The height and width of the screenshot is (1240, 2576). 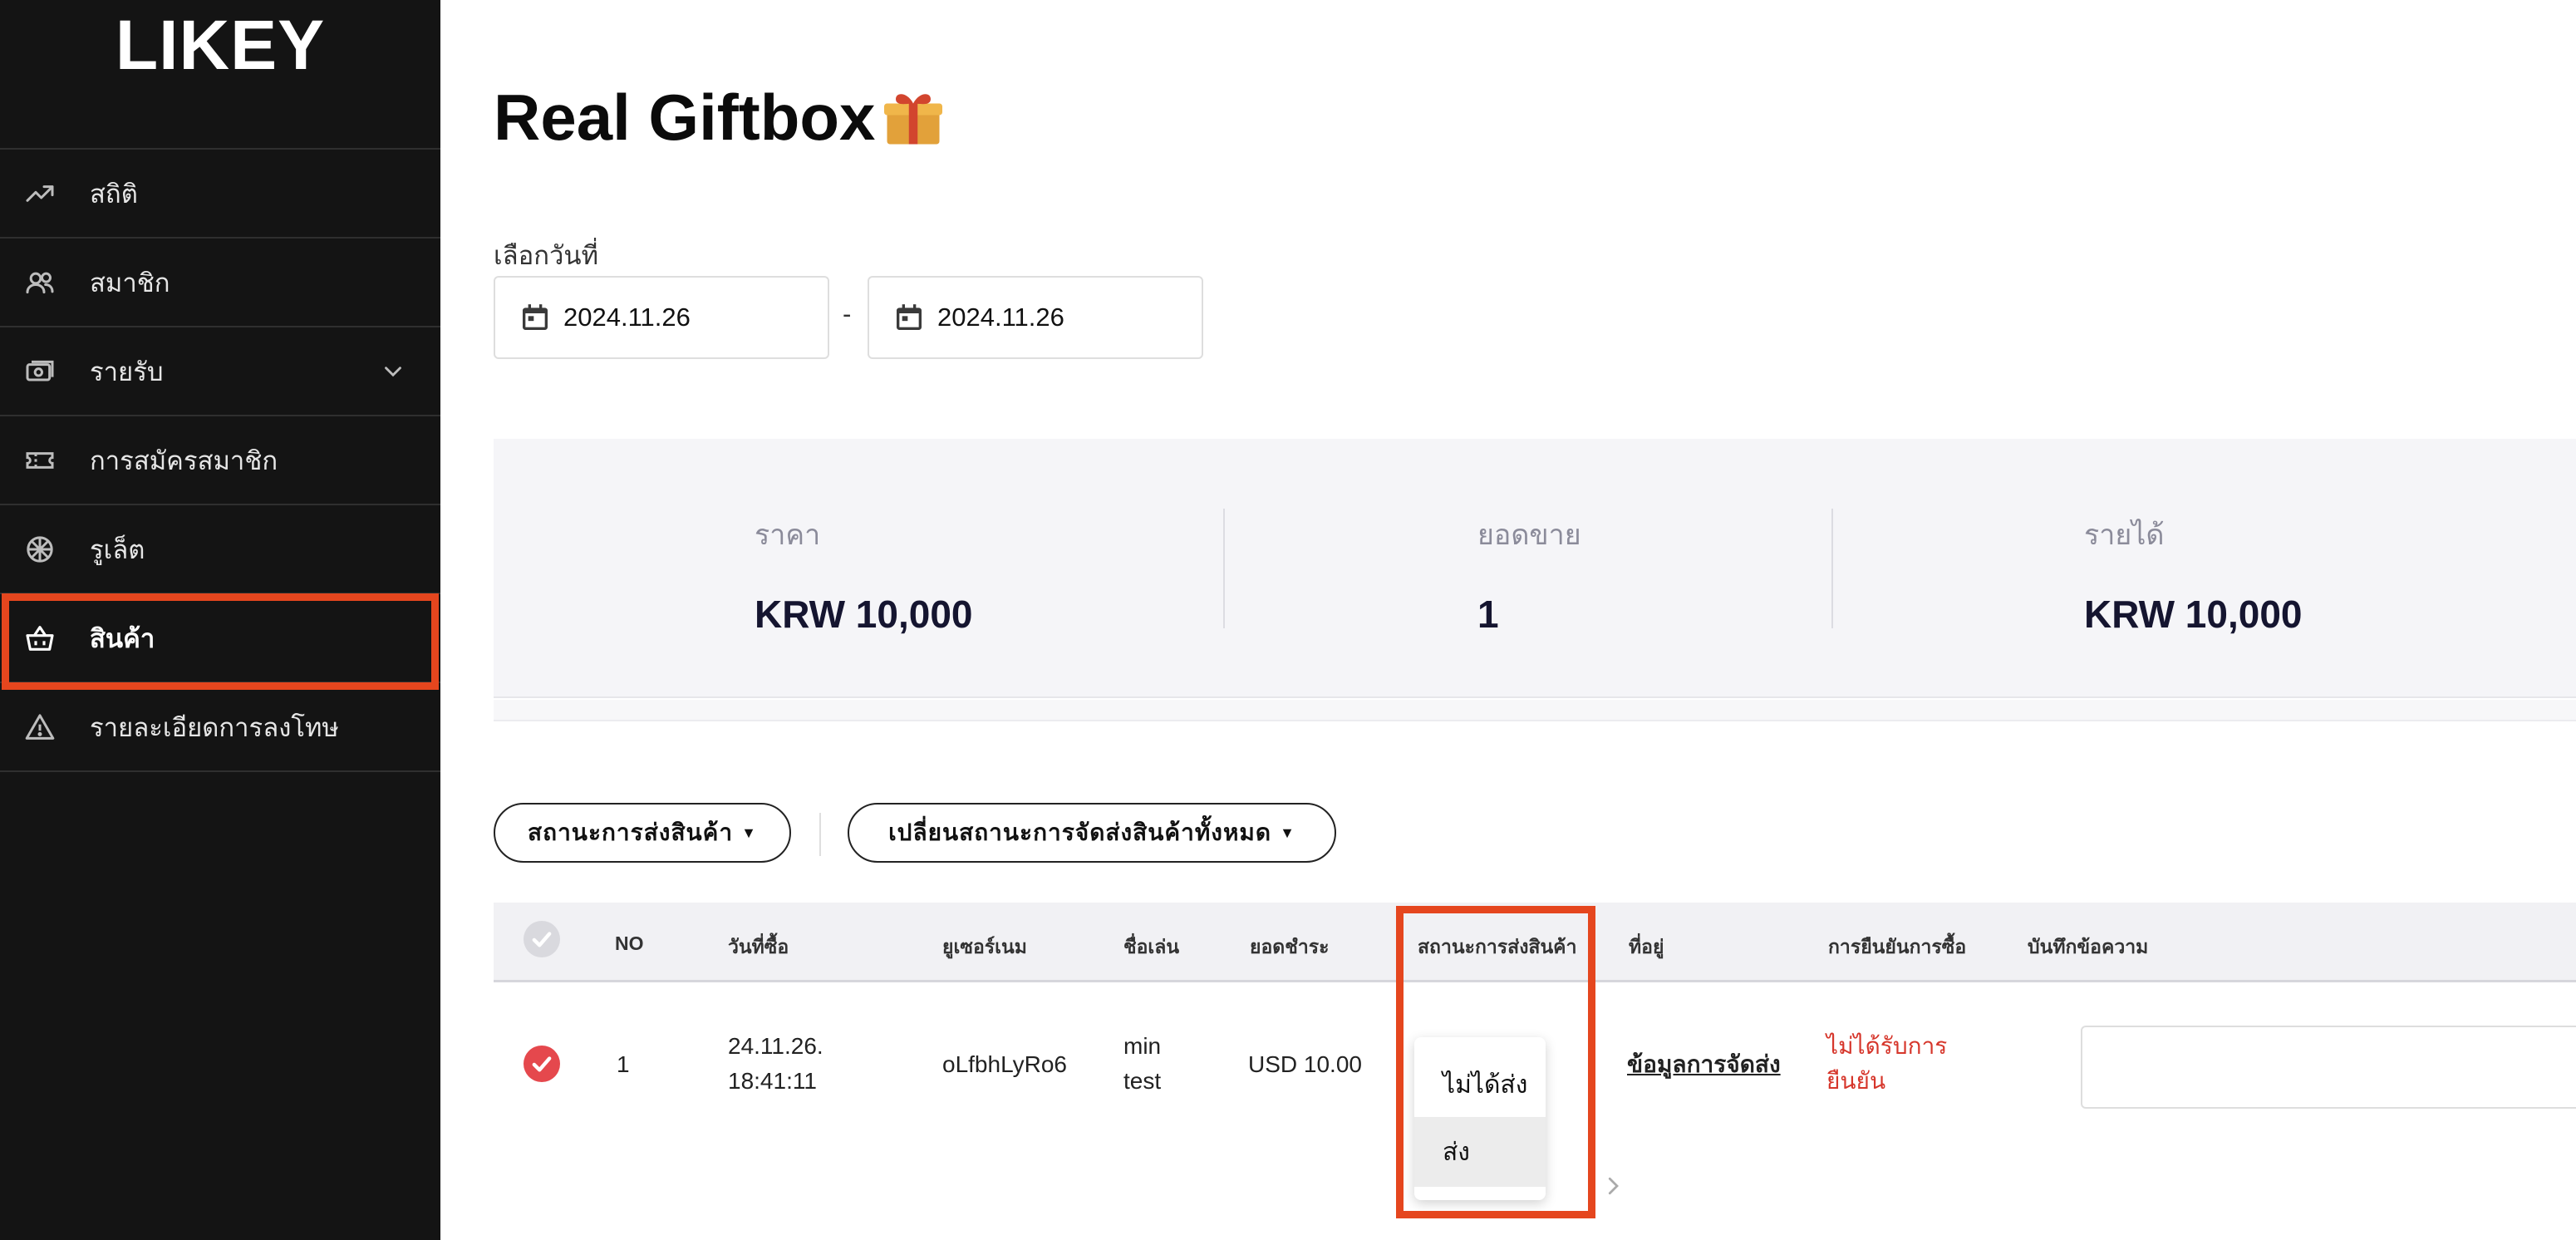 What do you see at coordinates (1142, 1064) in the screenshot?
I see `cell-nickname: min test` at bounding box center [1142, 1064].